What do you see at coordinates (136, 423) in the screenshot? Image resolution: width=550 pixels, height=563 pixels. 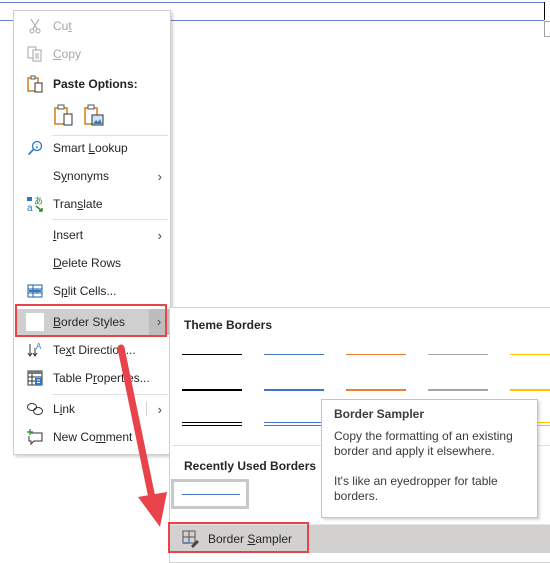 I see `arrow-shaft` at bounding box center [136, 423].